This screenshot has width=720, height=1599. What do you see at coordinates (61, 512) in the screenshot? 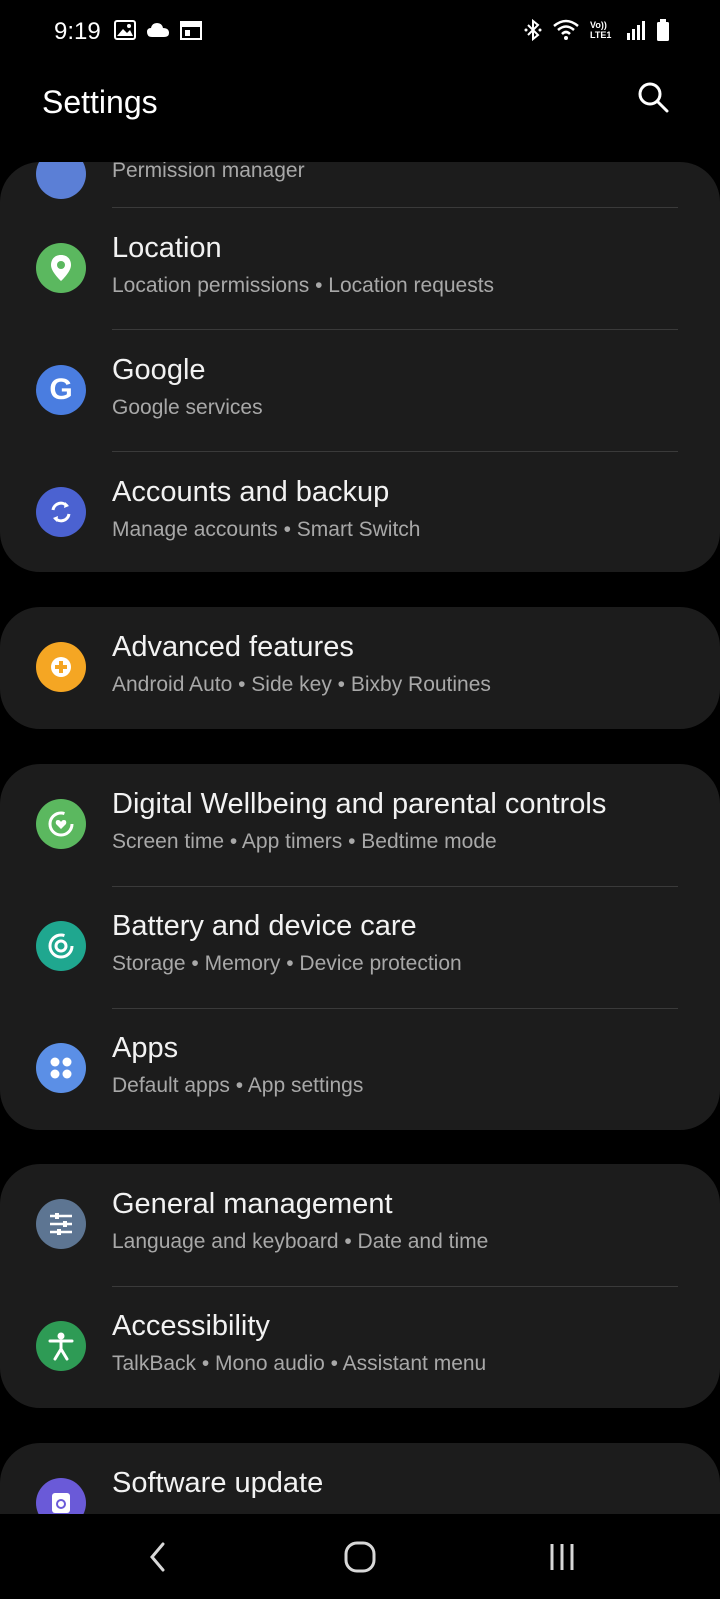
I see `sync-icon` at bounding box center [61, 512].